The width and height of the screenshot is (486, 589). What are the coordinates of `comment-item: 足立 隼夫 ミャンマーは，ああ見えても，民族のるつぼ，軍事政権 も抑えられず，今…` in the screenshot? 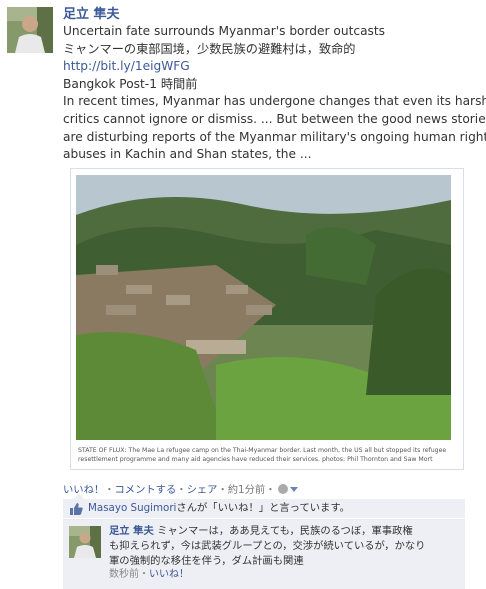 It's located at (264, 554).